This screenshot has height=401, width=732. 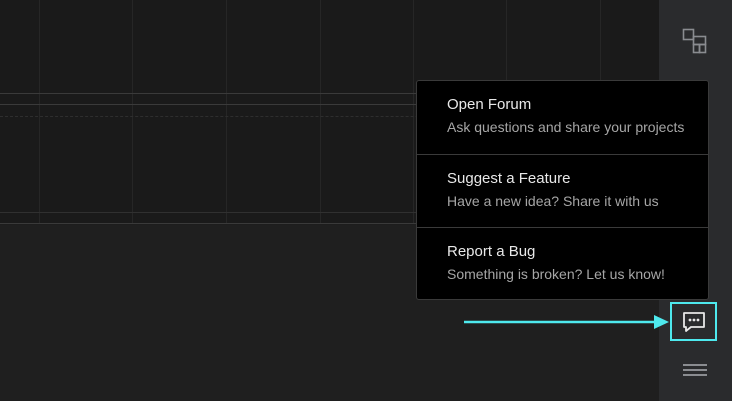 What do you see at coordinates (695, 41) in the screenshot?
I see `layout-icon` at bounding box center [695, 41].